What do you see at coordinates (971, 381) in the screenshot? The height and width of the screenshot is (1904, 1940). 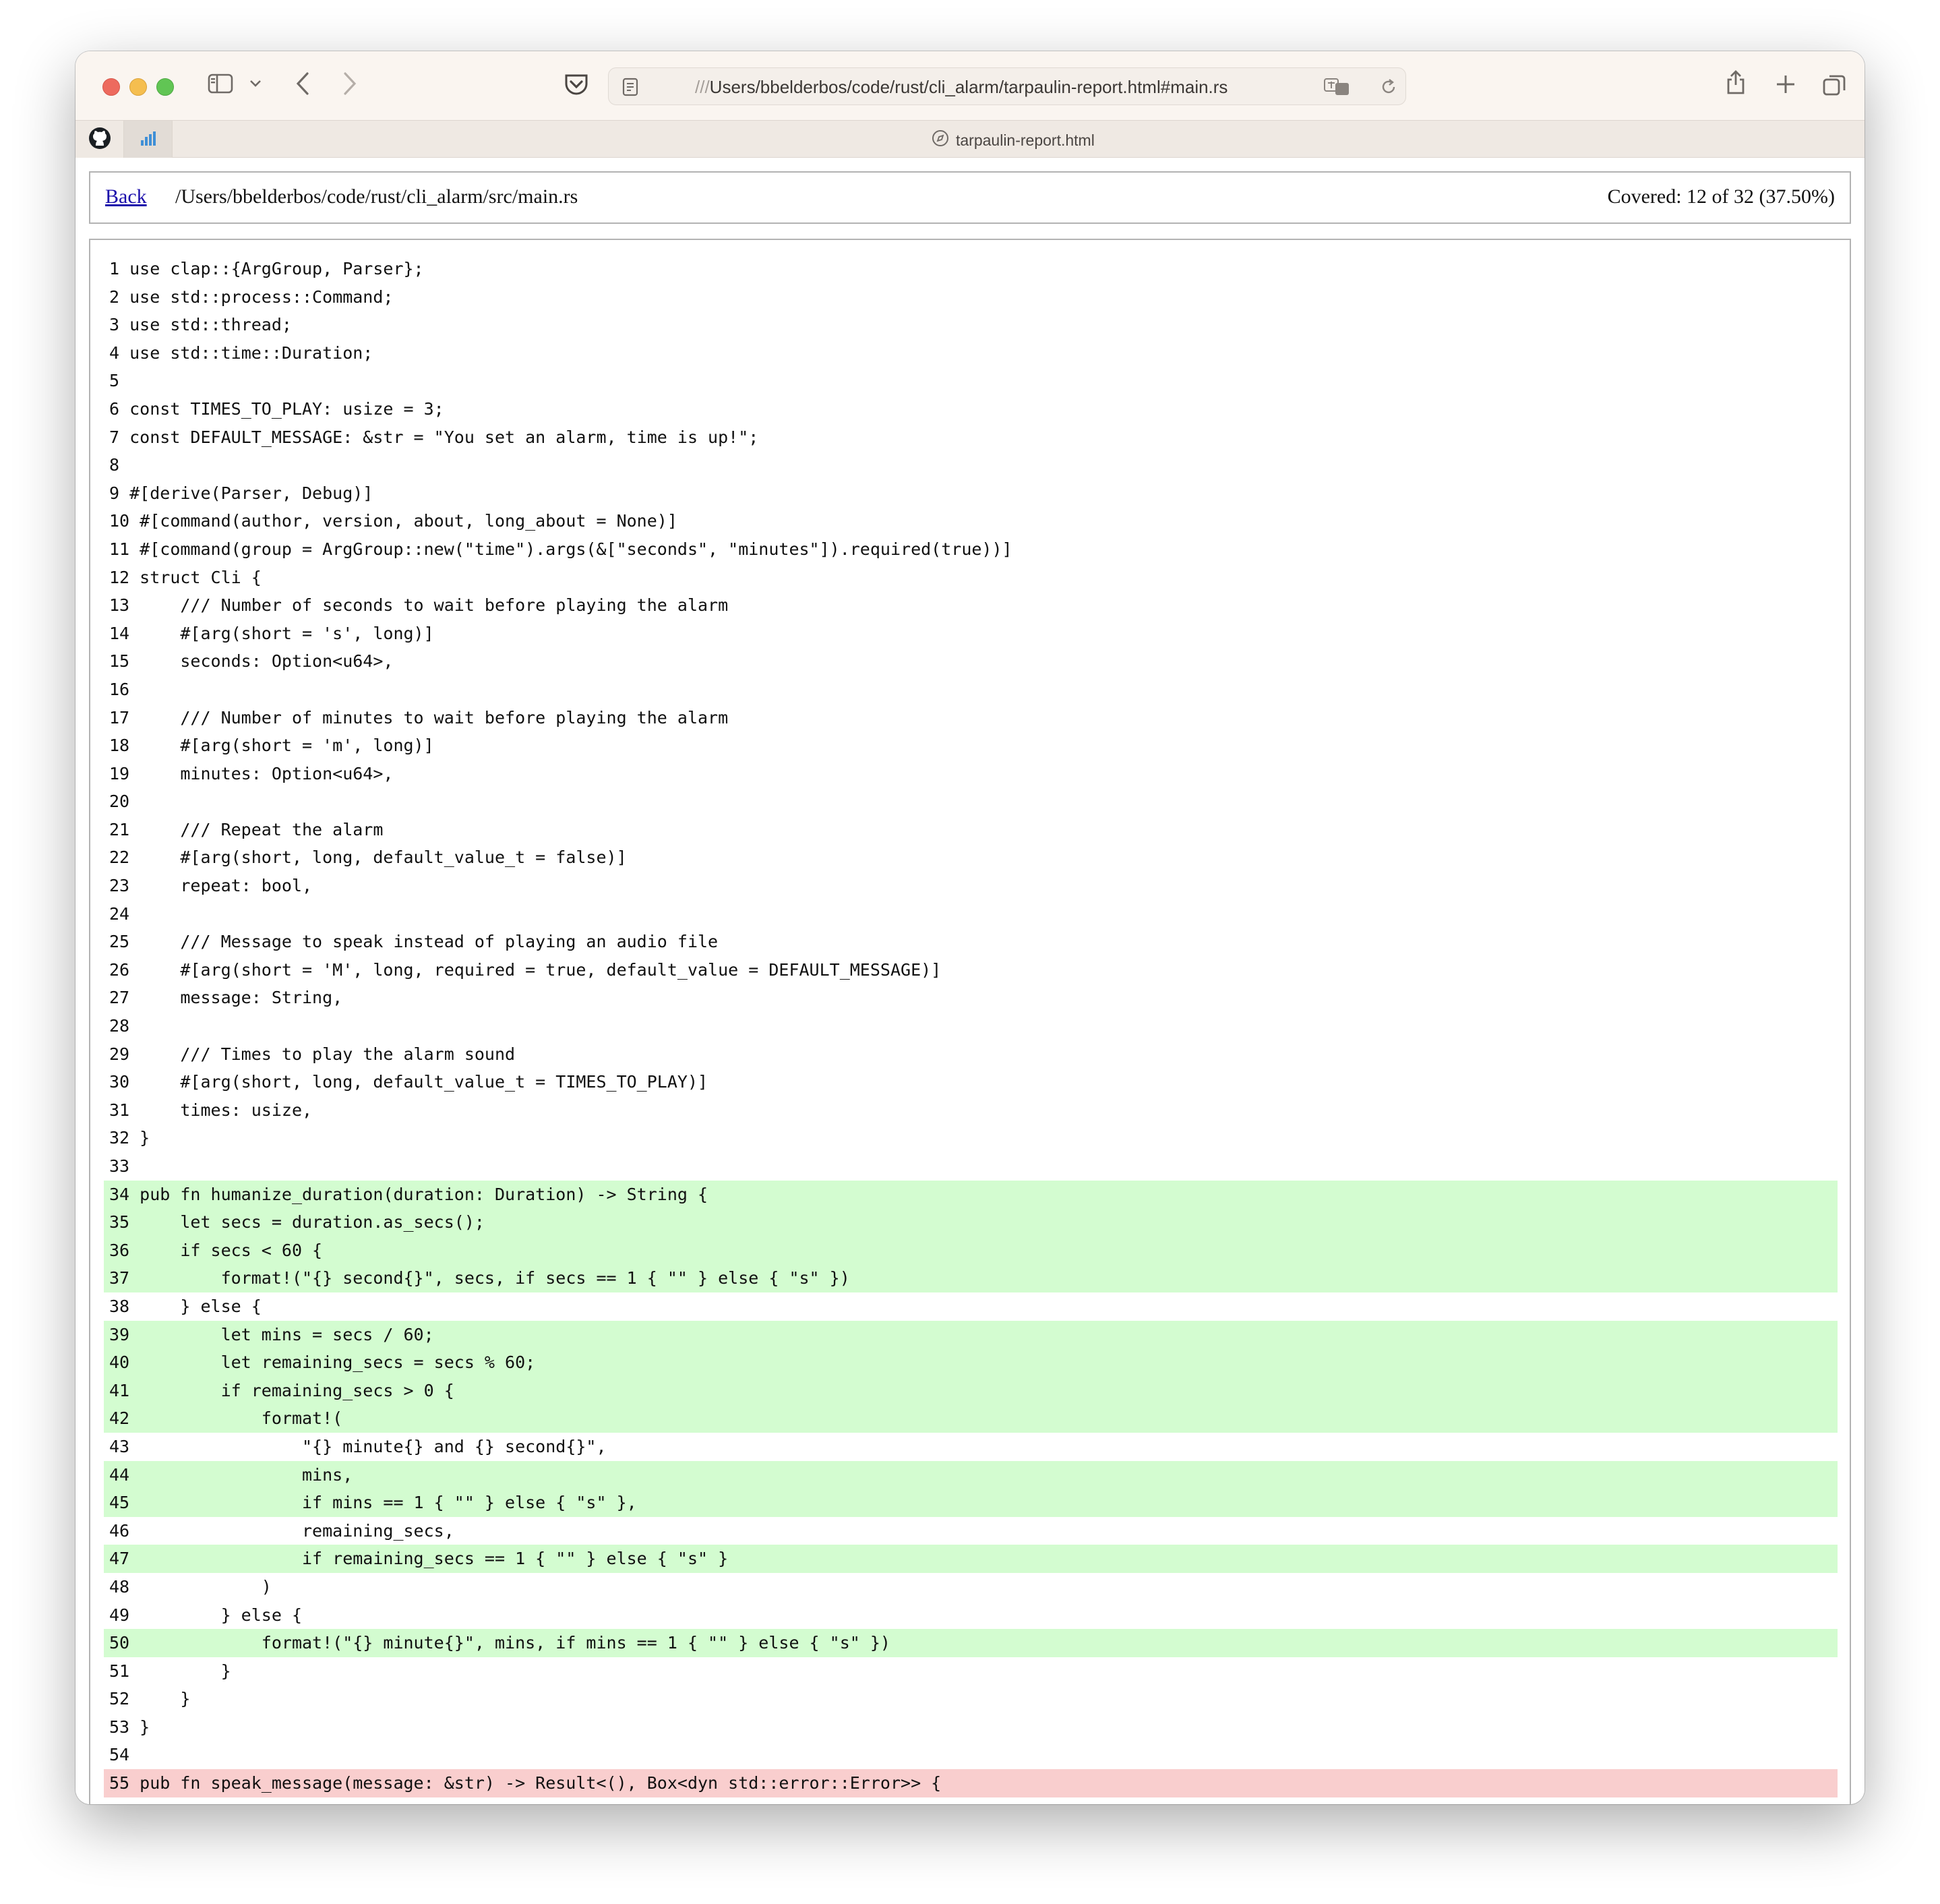 I see `code-line: 5` at bounding box center [971, 381].